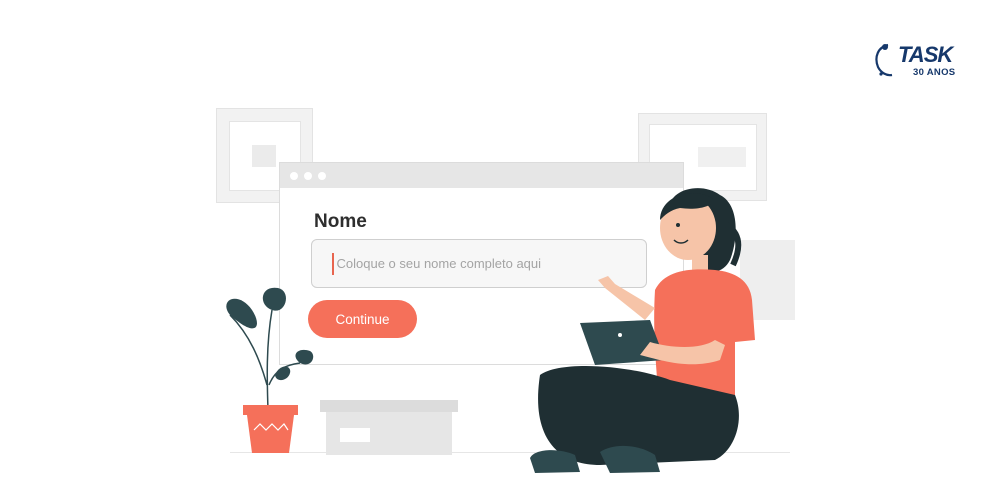 This screenshot has height=500, width=1000. What do you see at coordinates (270, 370) in the screenshot?
I see `plant-illustration` at bounding box center [270, 370].